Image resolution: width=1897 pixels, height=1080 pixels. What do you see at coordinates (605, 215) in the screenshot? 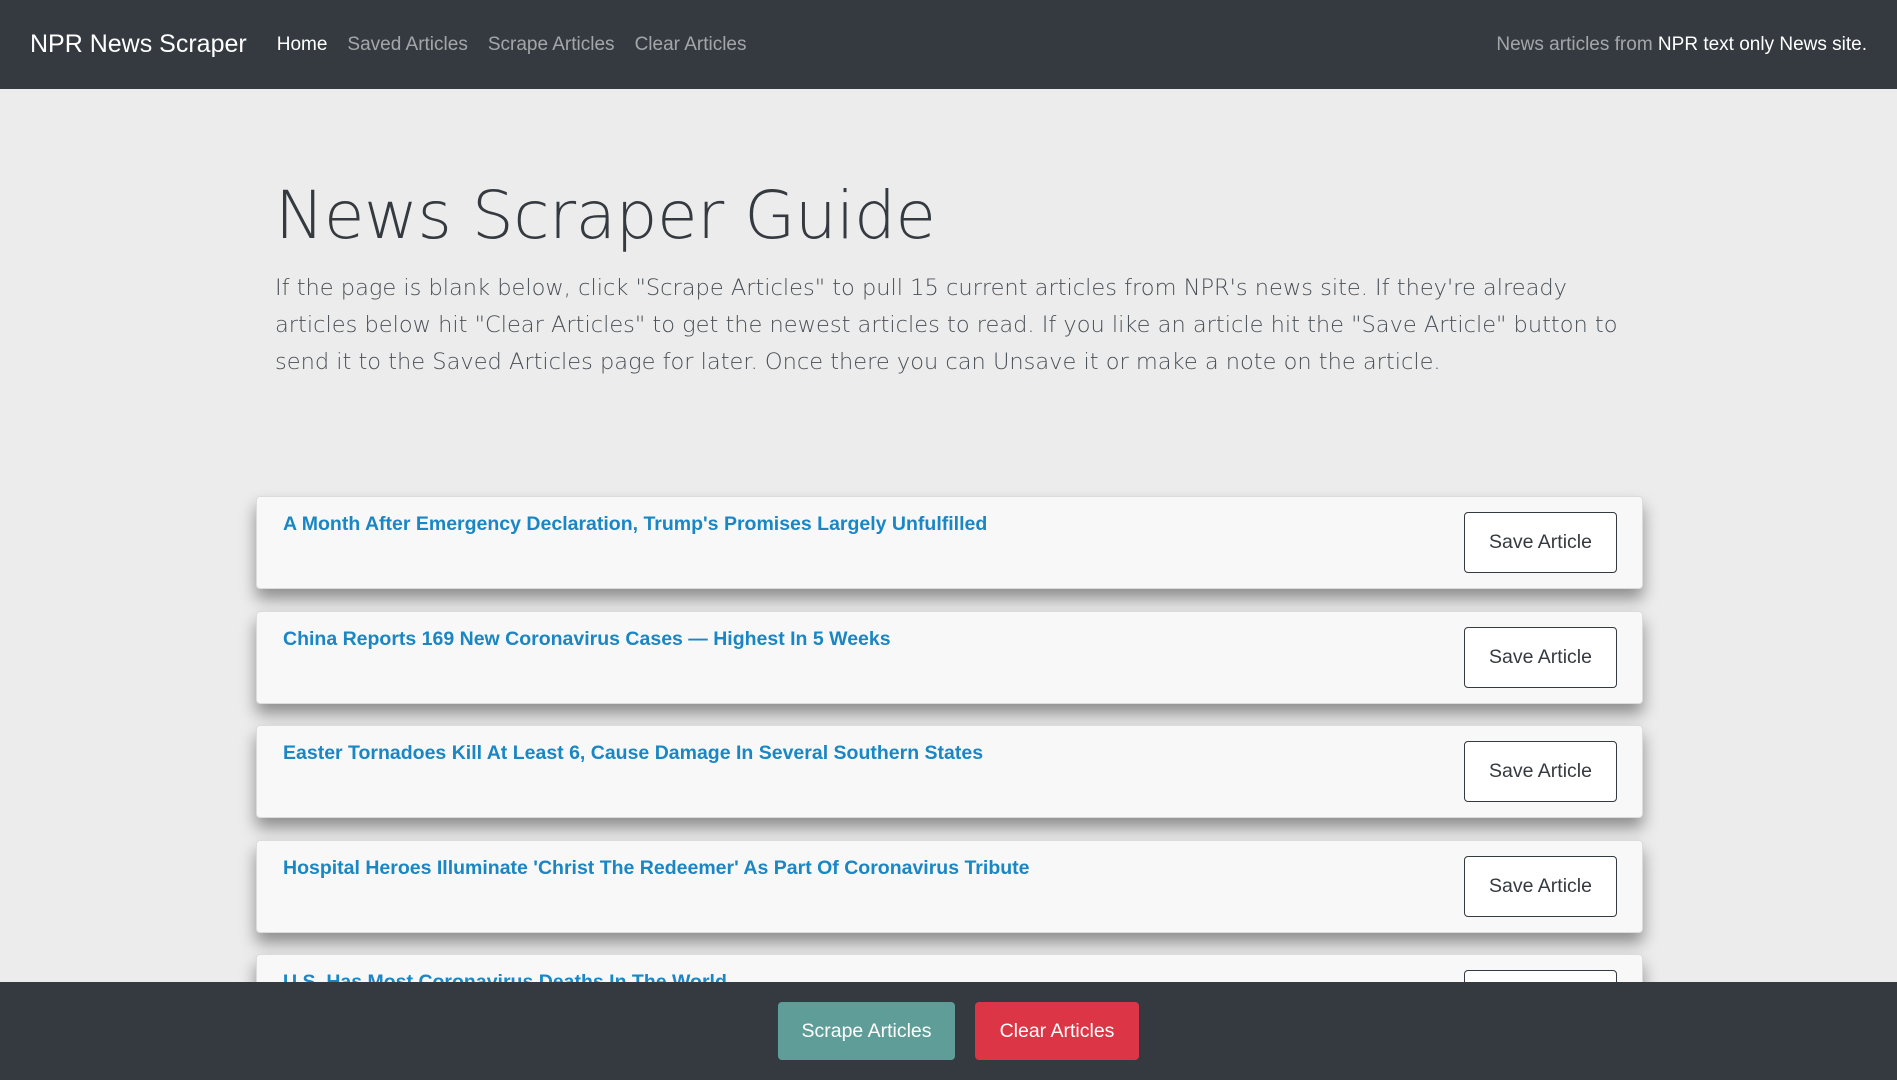
I see `page-title: News Scraper Guide` at bounding box center [605, 215].